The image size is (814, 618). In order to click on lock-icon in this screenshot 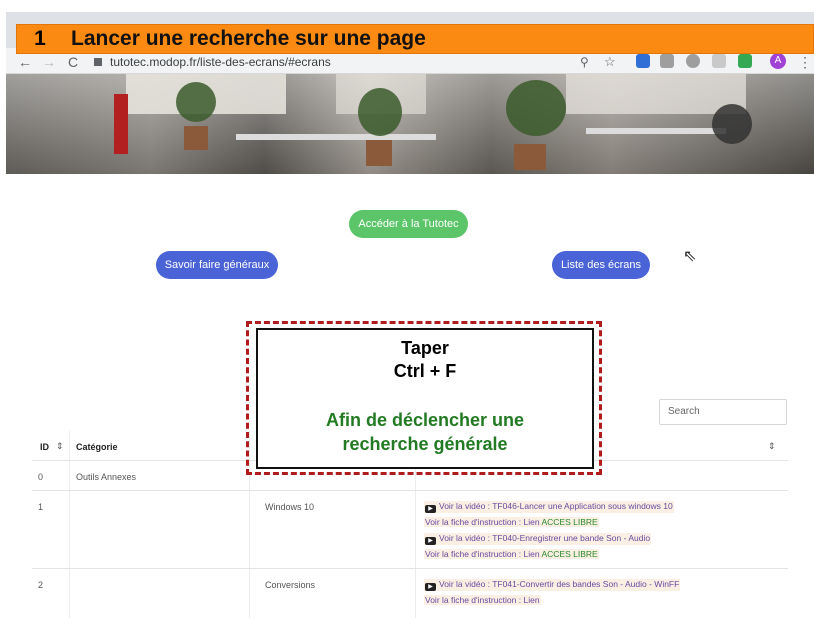, I will do `click(98, 62)`.